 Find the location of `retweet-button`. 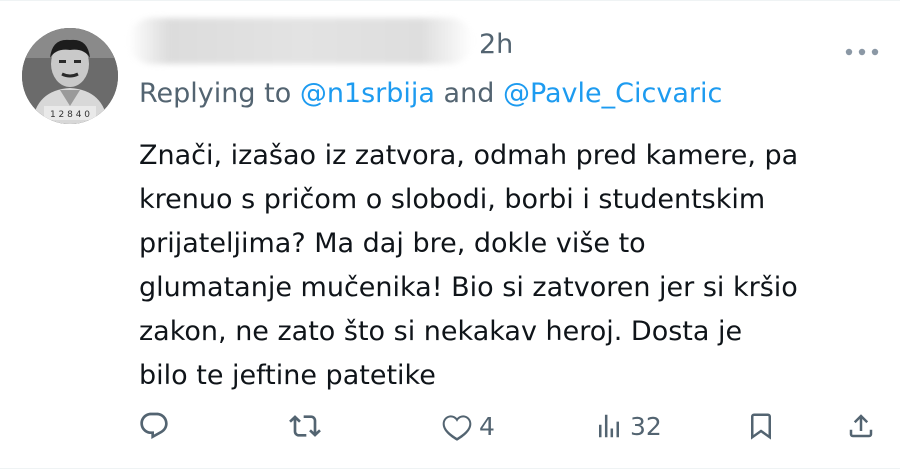

retweet-button is located at coordinates (305, 426).